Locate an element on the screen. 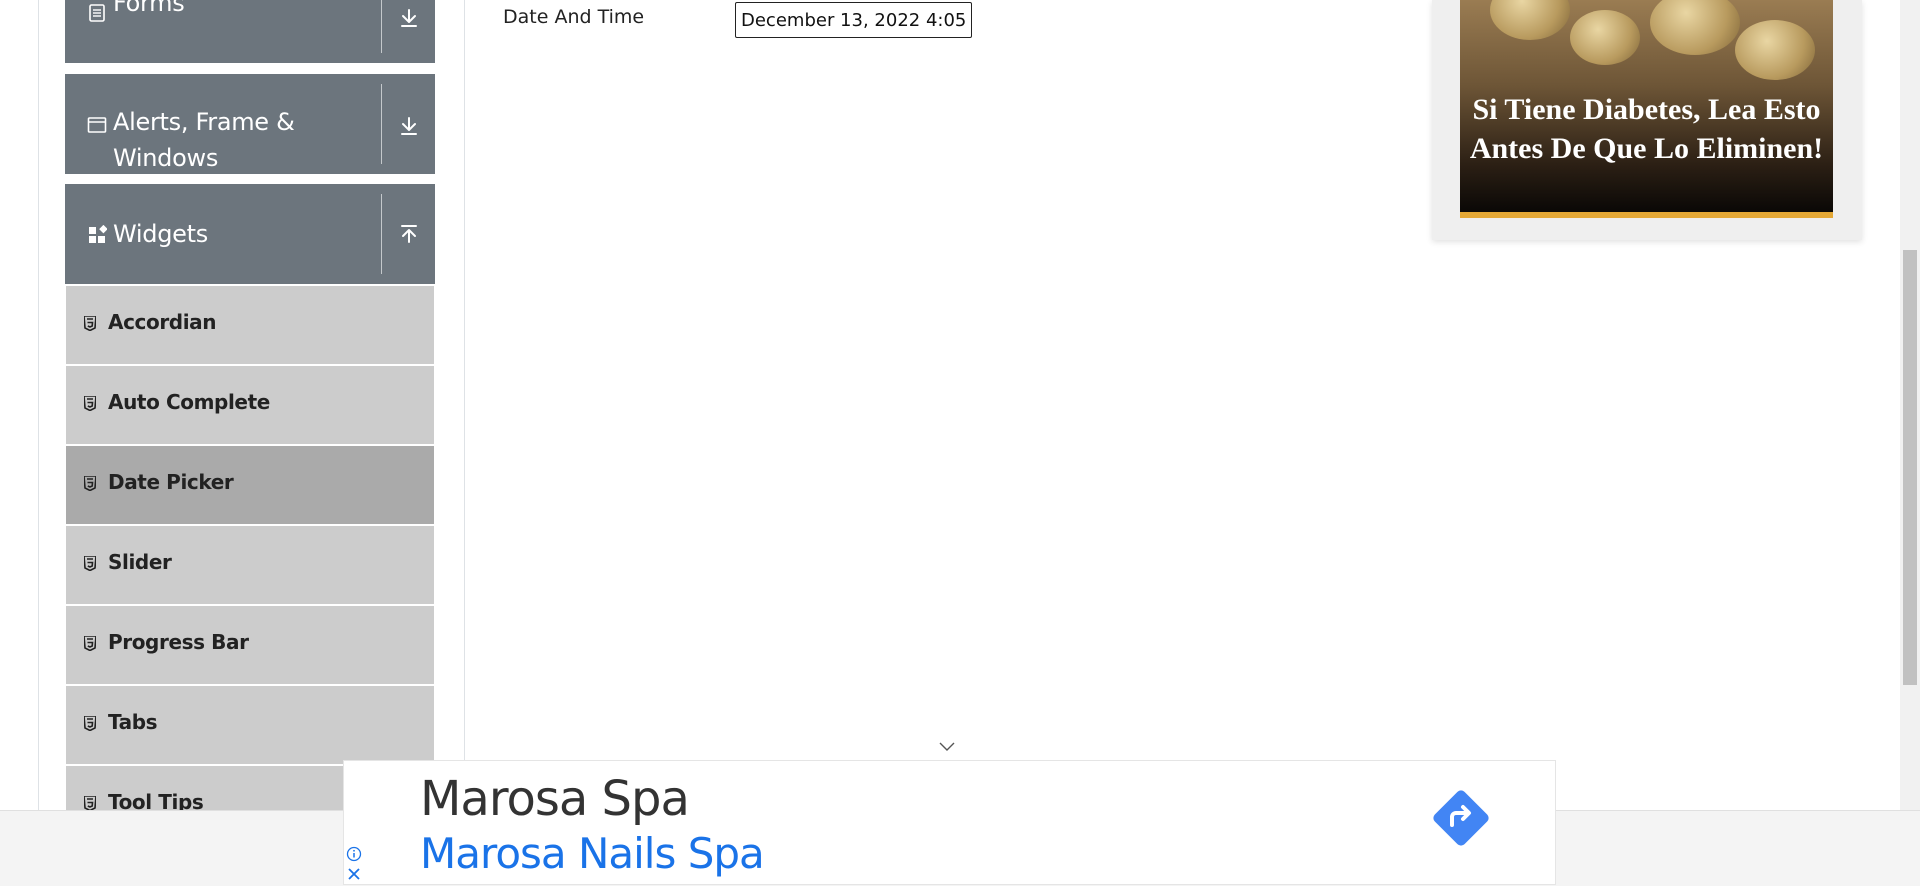  group-header-alerts: Alerts, Frame & Windows is located at coordinates (250, 124).